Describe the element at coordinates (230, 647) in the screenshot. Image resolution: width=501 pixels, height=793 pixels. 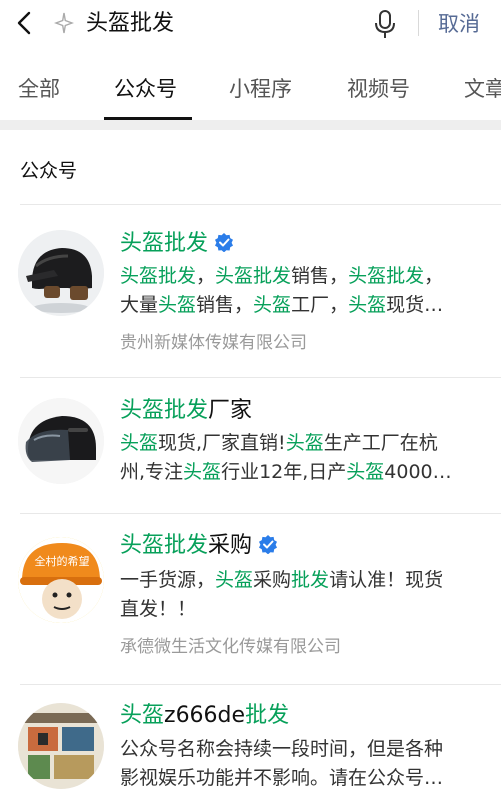
I see `company-name: 承德微生活文化传媒有限公司` at that location.